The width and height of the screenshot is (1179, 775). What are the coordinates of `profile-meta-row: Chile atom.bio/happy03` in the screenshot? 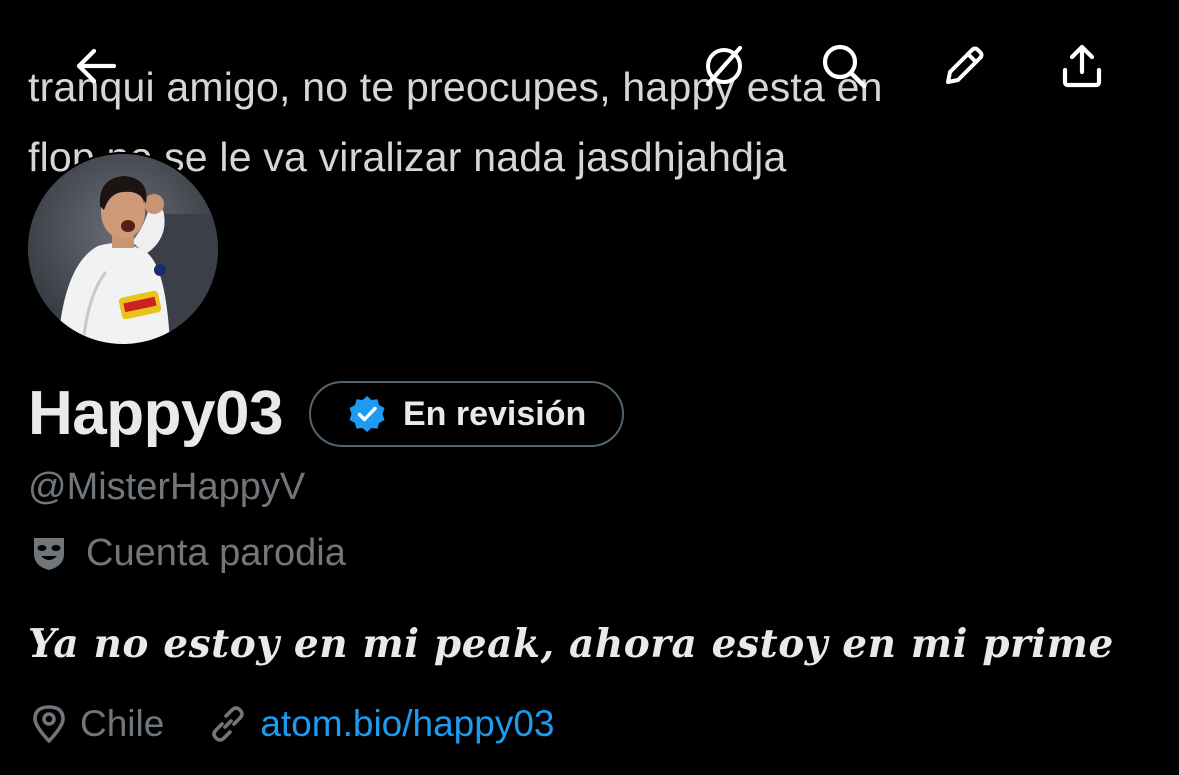 It's located at (314, 724).